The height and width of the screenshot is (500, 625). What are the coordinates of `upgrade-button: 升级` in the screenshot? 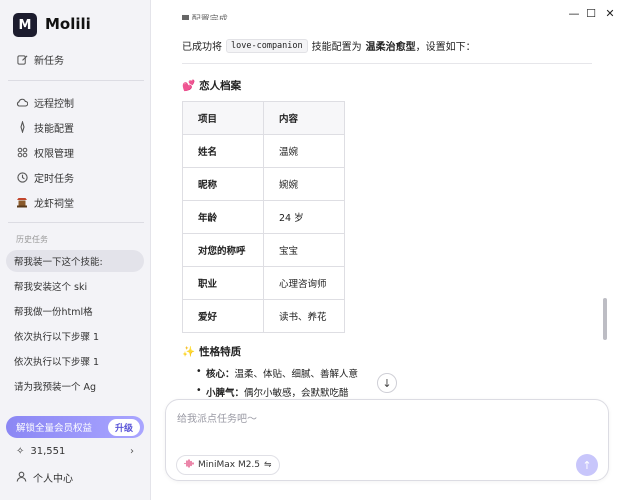 It's located at (123, 427).